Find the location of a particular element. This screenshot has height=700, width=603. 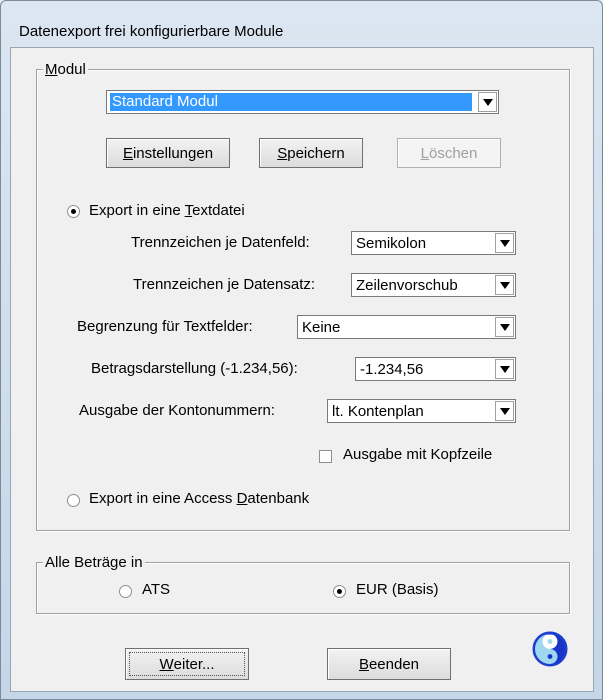

currency-legend: Alle Beträge in is located at coordinates (94, 562).